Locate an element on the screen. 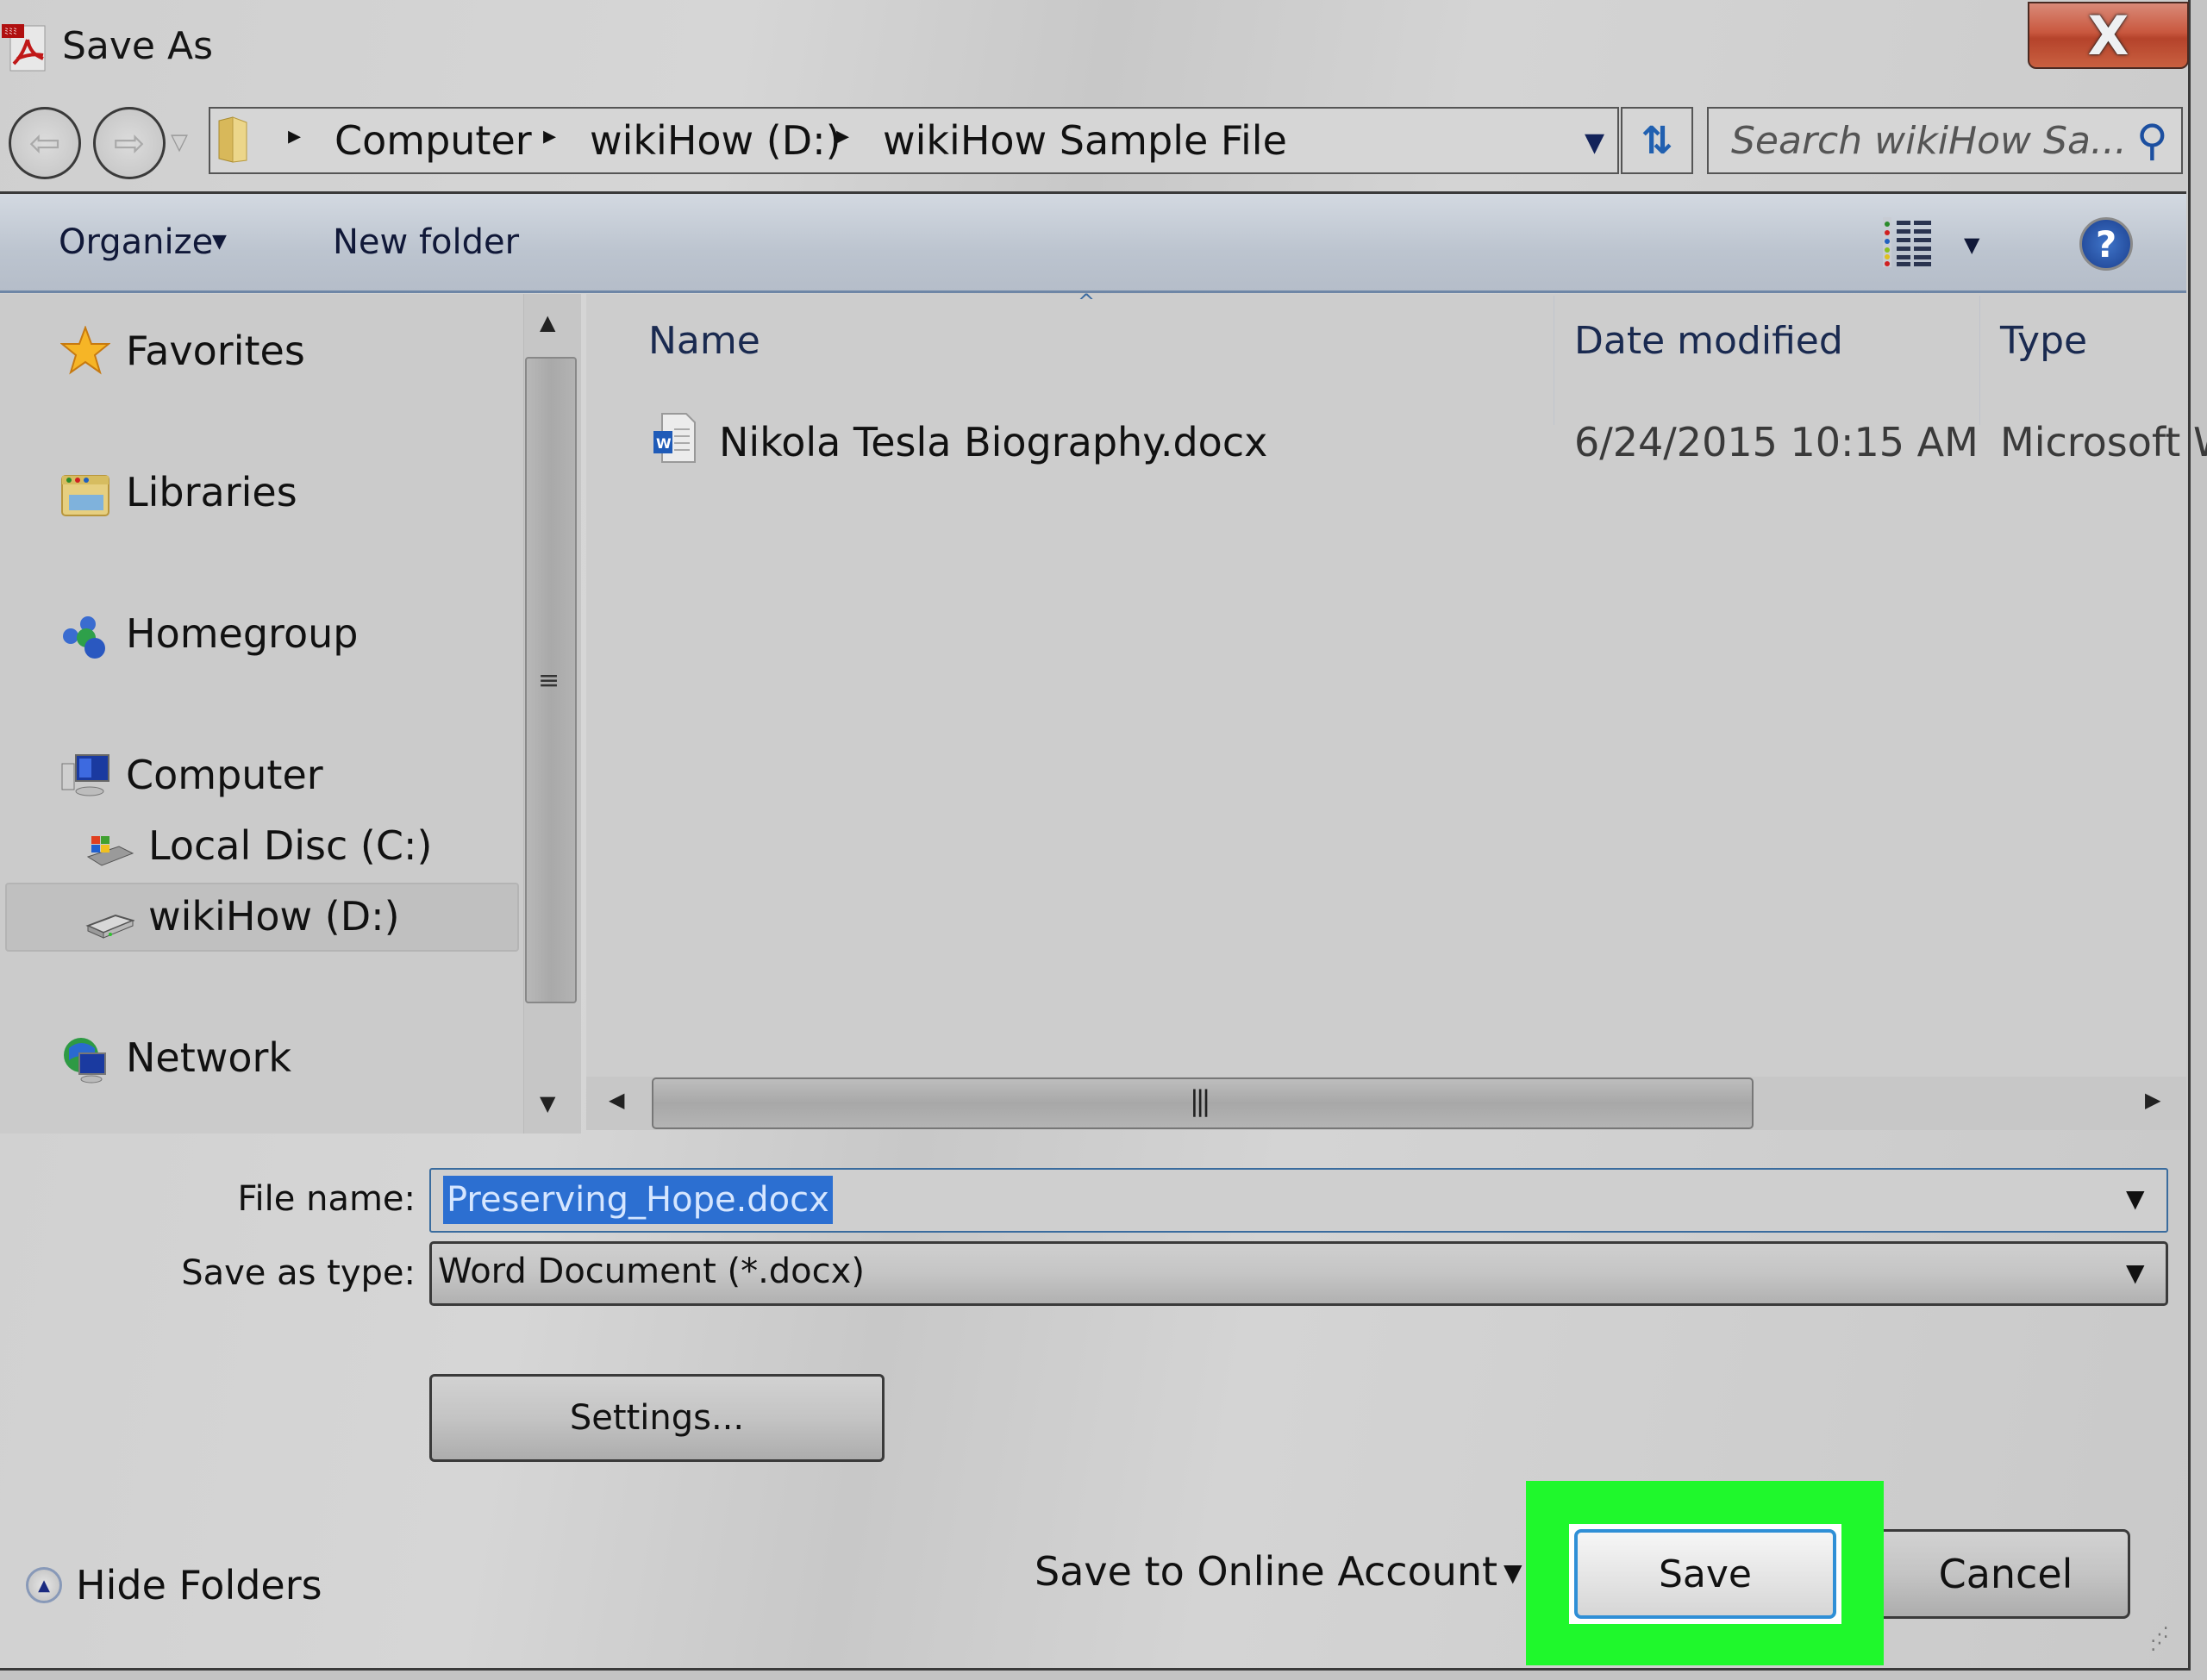 The height and width of the screenshot is (1680, 2207). command-toolbar is located at coordinates (1093, 242).